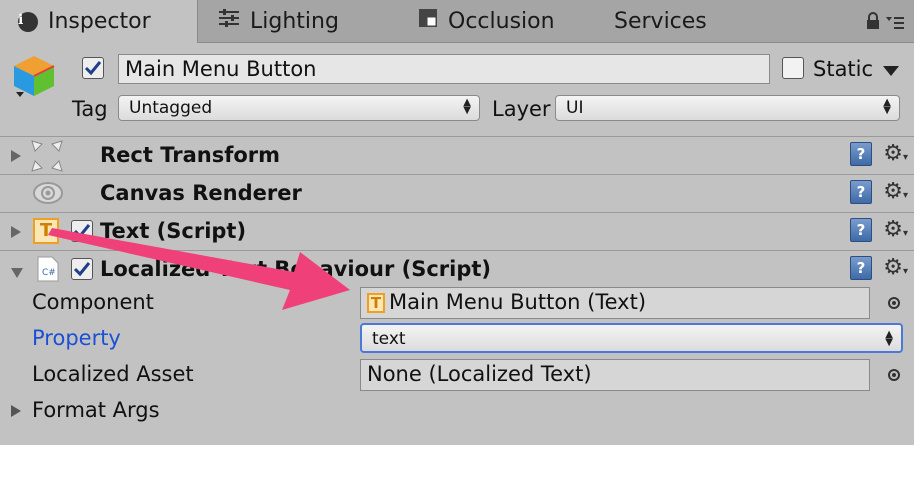 The width and height of the screenshot is (914, 486). I want to click on property-value: text, so click(389, 339).